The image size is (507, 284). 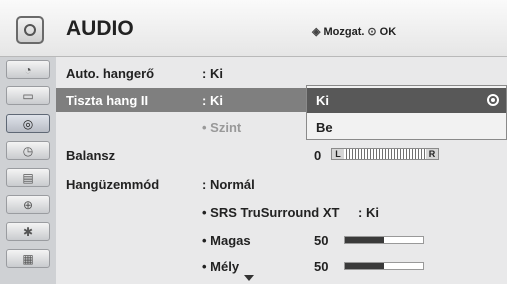 I want to click on balance-value: 0, so click(x=318, y=155).